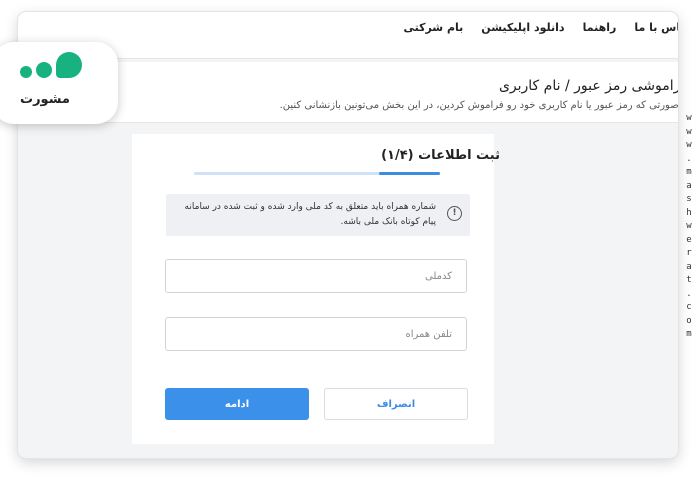 The image size is (700, 500). Describe the element at coordinates (45, 99) in the screenshot. I see `logo-wordmark: مشورت` at that location.